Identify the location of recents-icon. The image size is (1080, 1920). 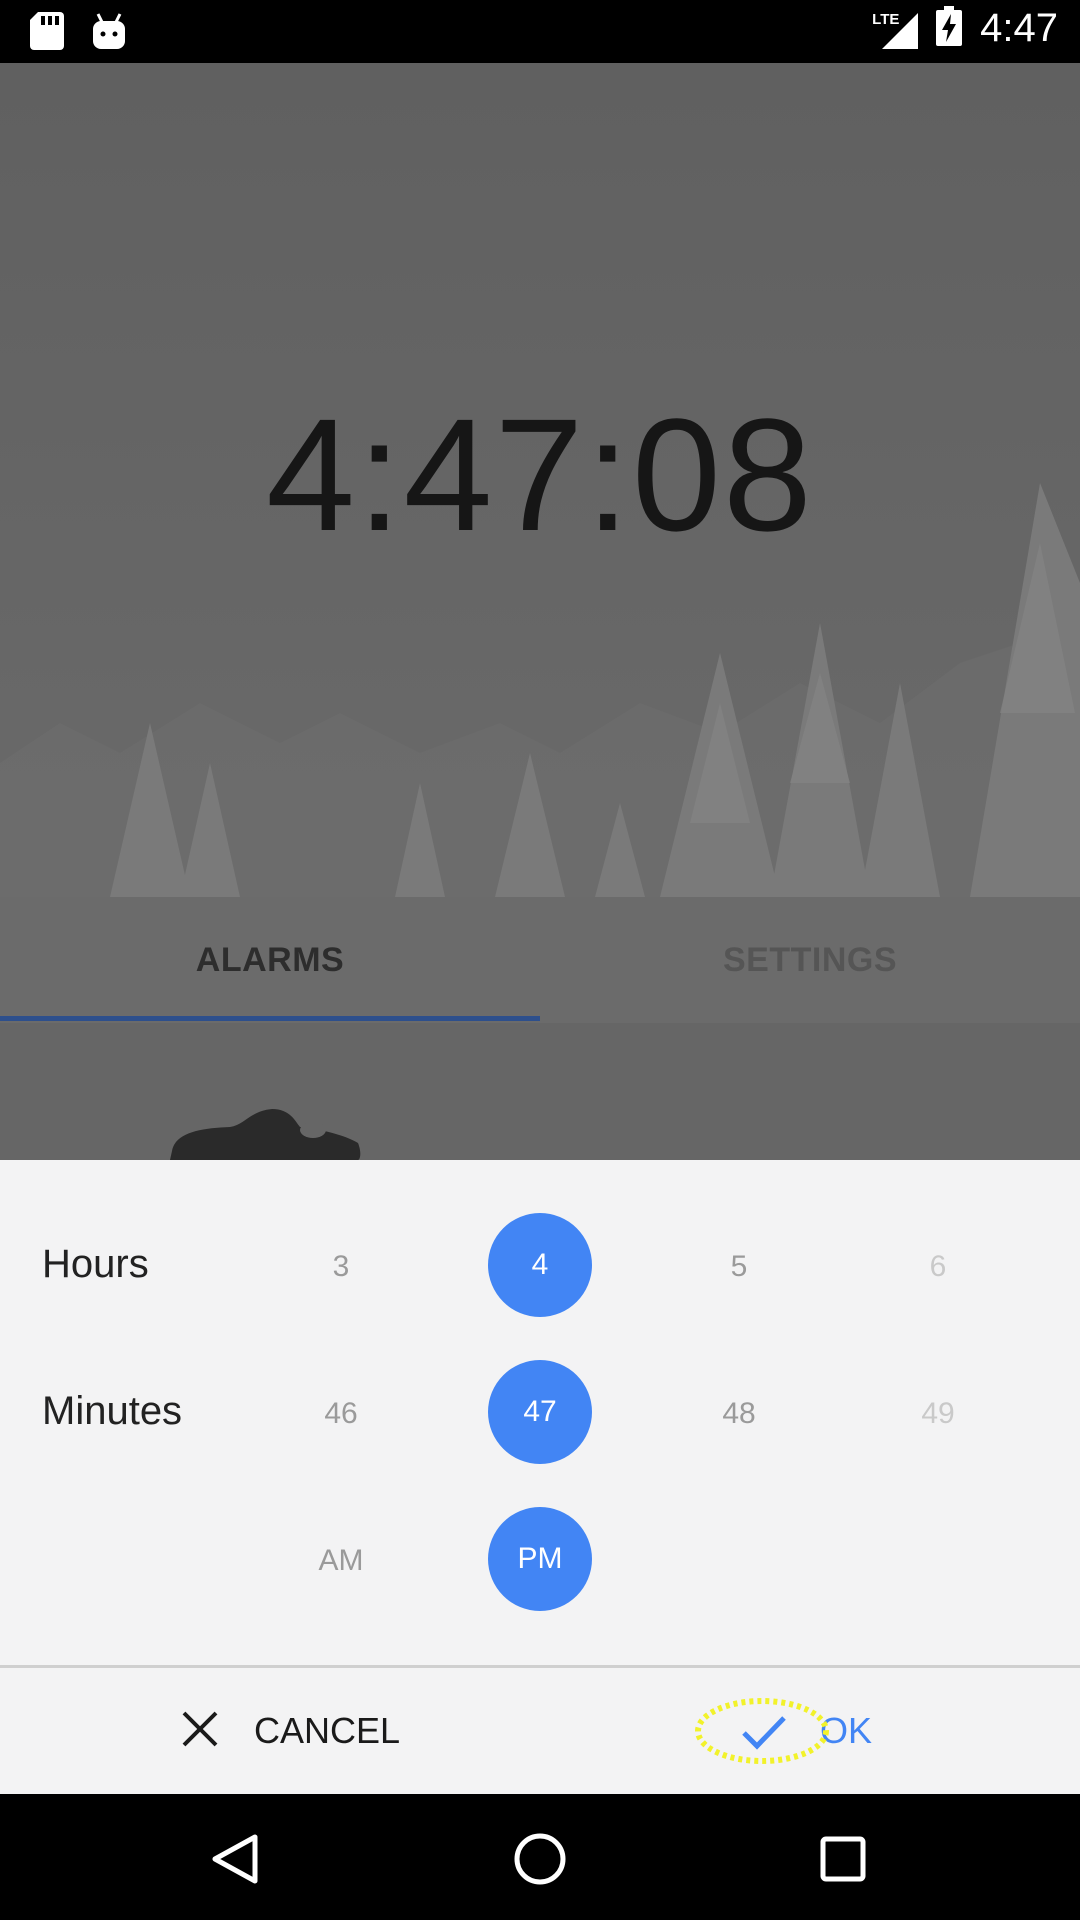
(843, 1859).